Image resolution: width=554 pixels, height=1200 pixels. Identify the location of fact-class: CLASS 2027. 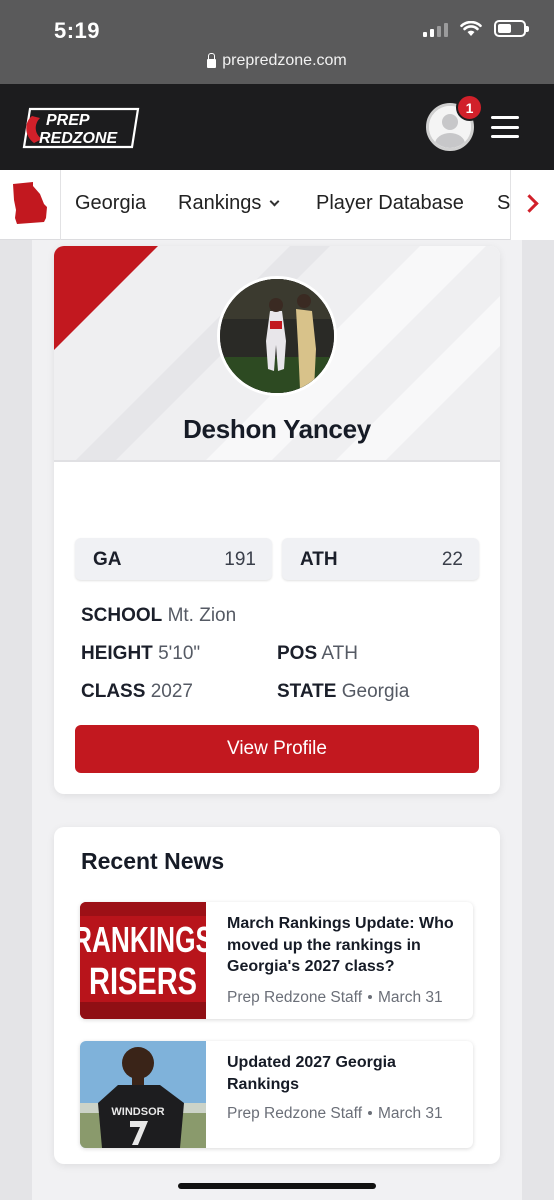
(137, 691).